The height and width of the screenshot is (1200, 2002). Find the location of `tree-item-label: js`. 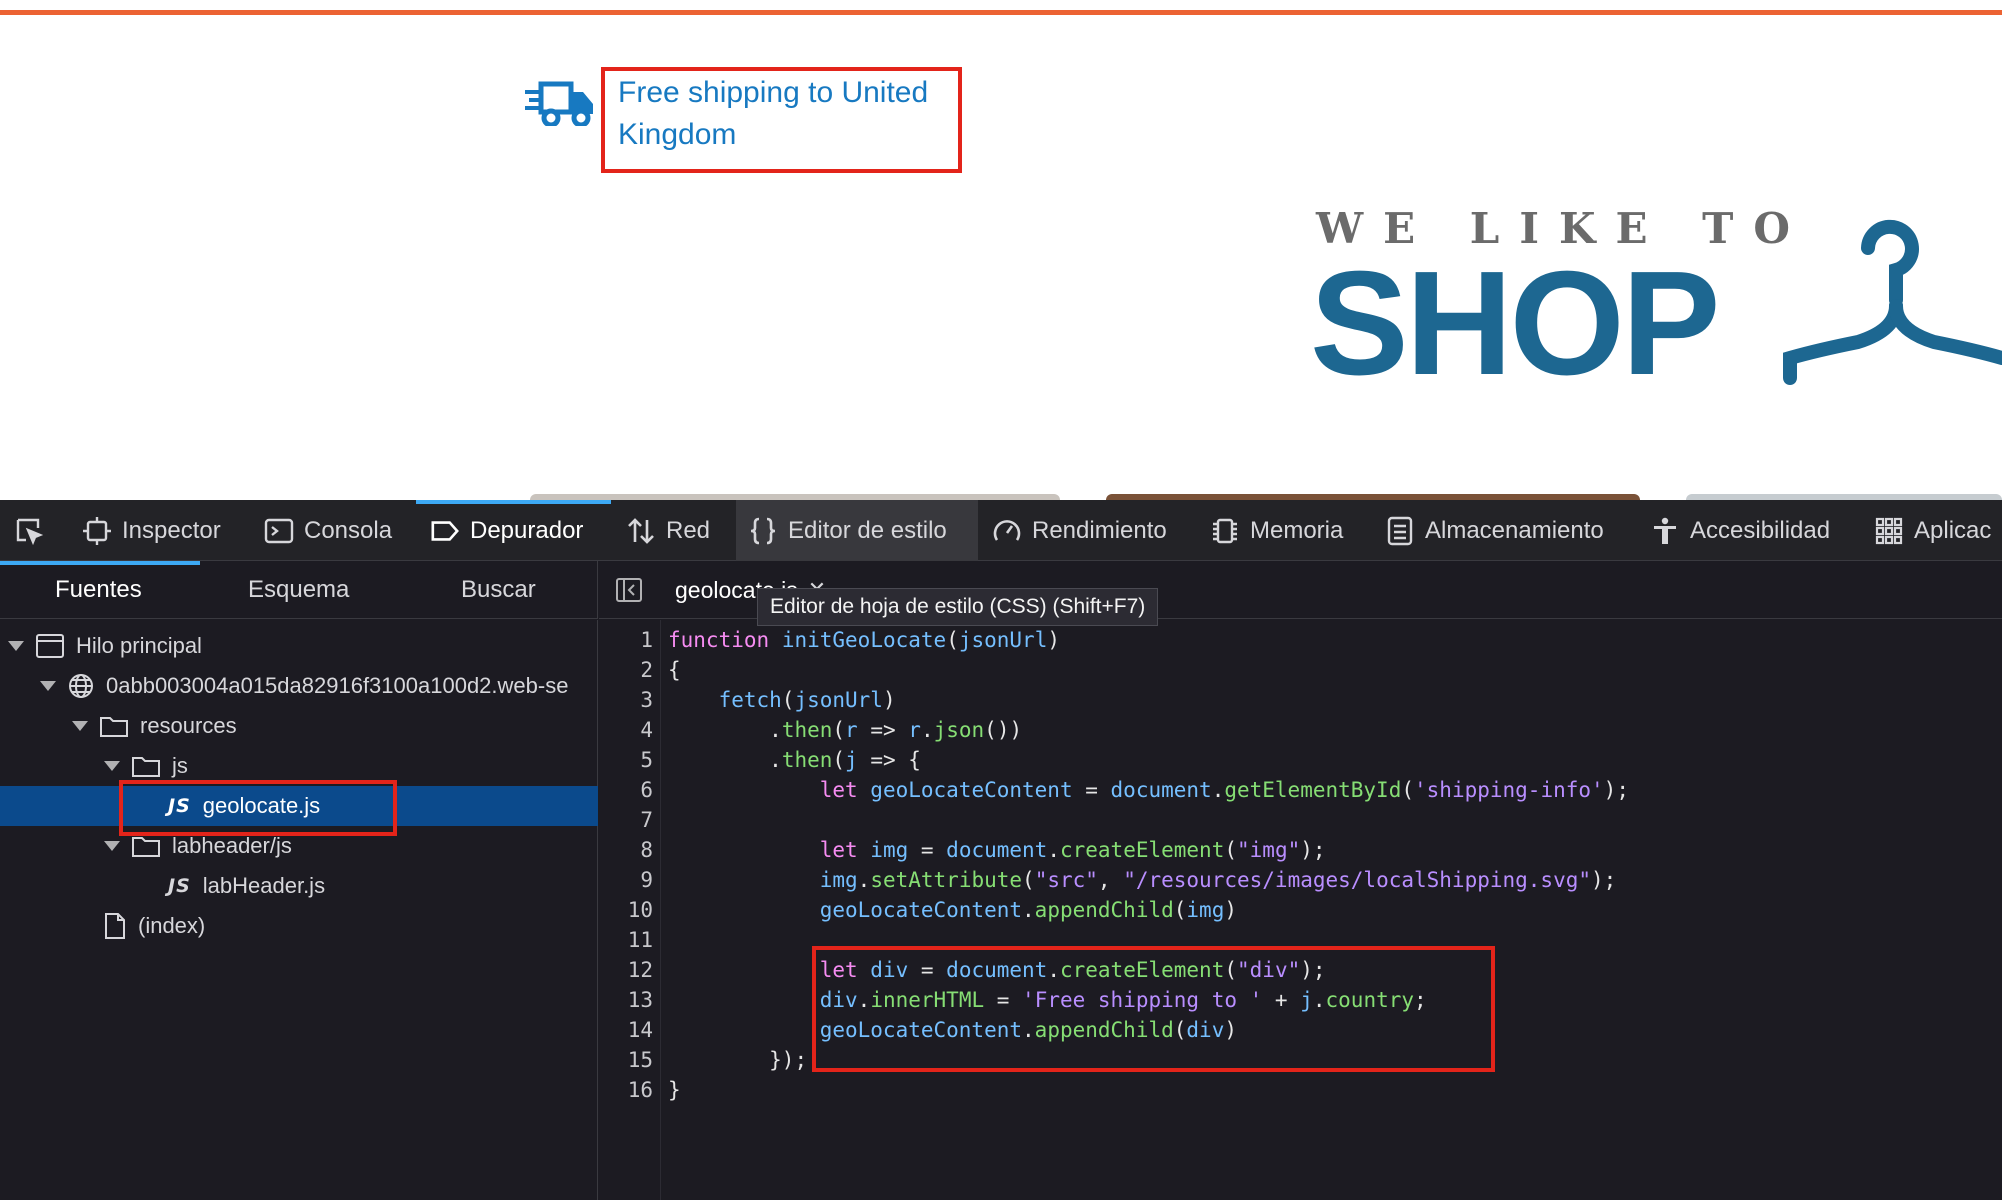

tree-item-label: js is located at coordinates (180, 765).